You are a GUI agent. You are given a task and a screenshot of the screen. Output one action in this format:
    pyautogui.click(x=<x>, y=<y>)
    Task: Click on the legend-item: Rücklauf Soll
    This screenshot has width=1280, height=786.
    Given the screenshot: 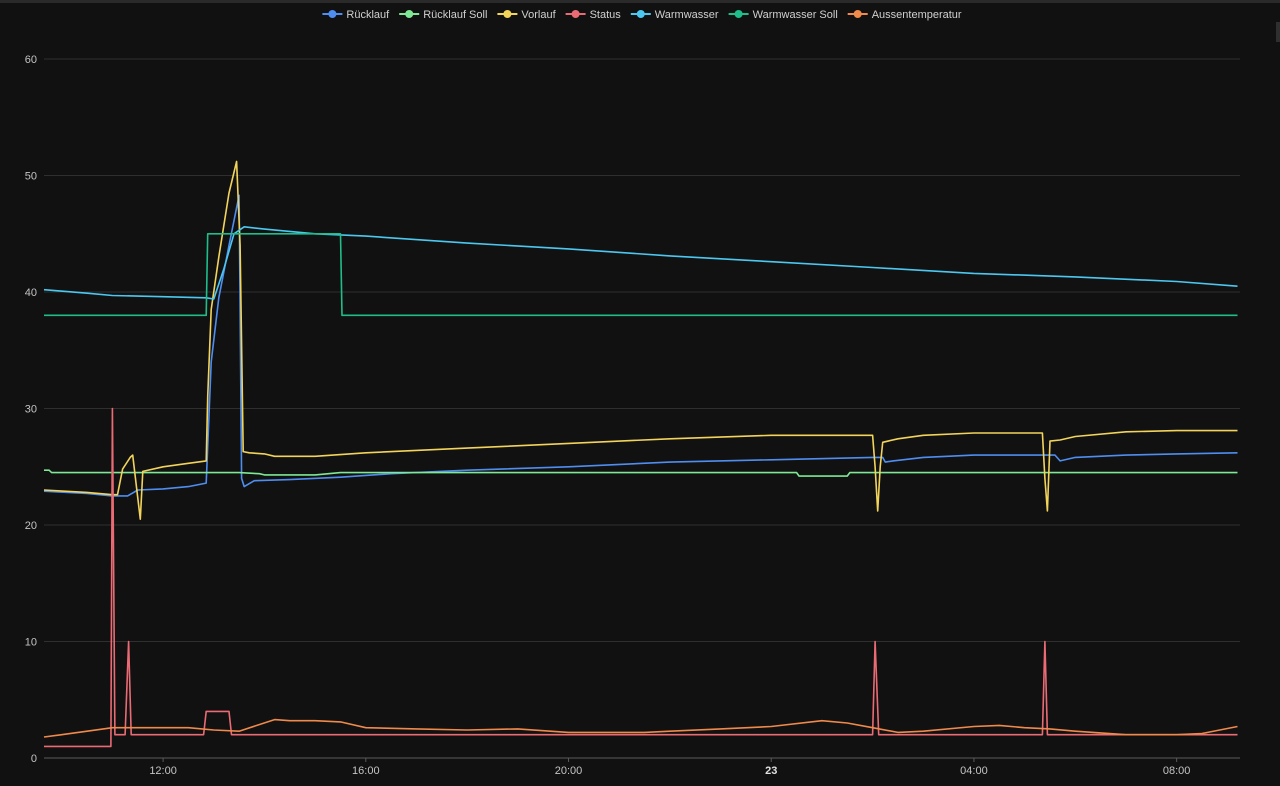 What is the action you would take?
    pyautogui.click(x=443, y=15)
    